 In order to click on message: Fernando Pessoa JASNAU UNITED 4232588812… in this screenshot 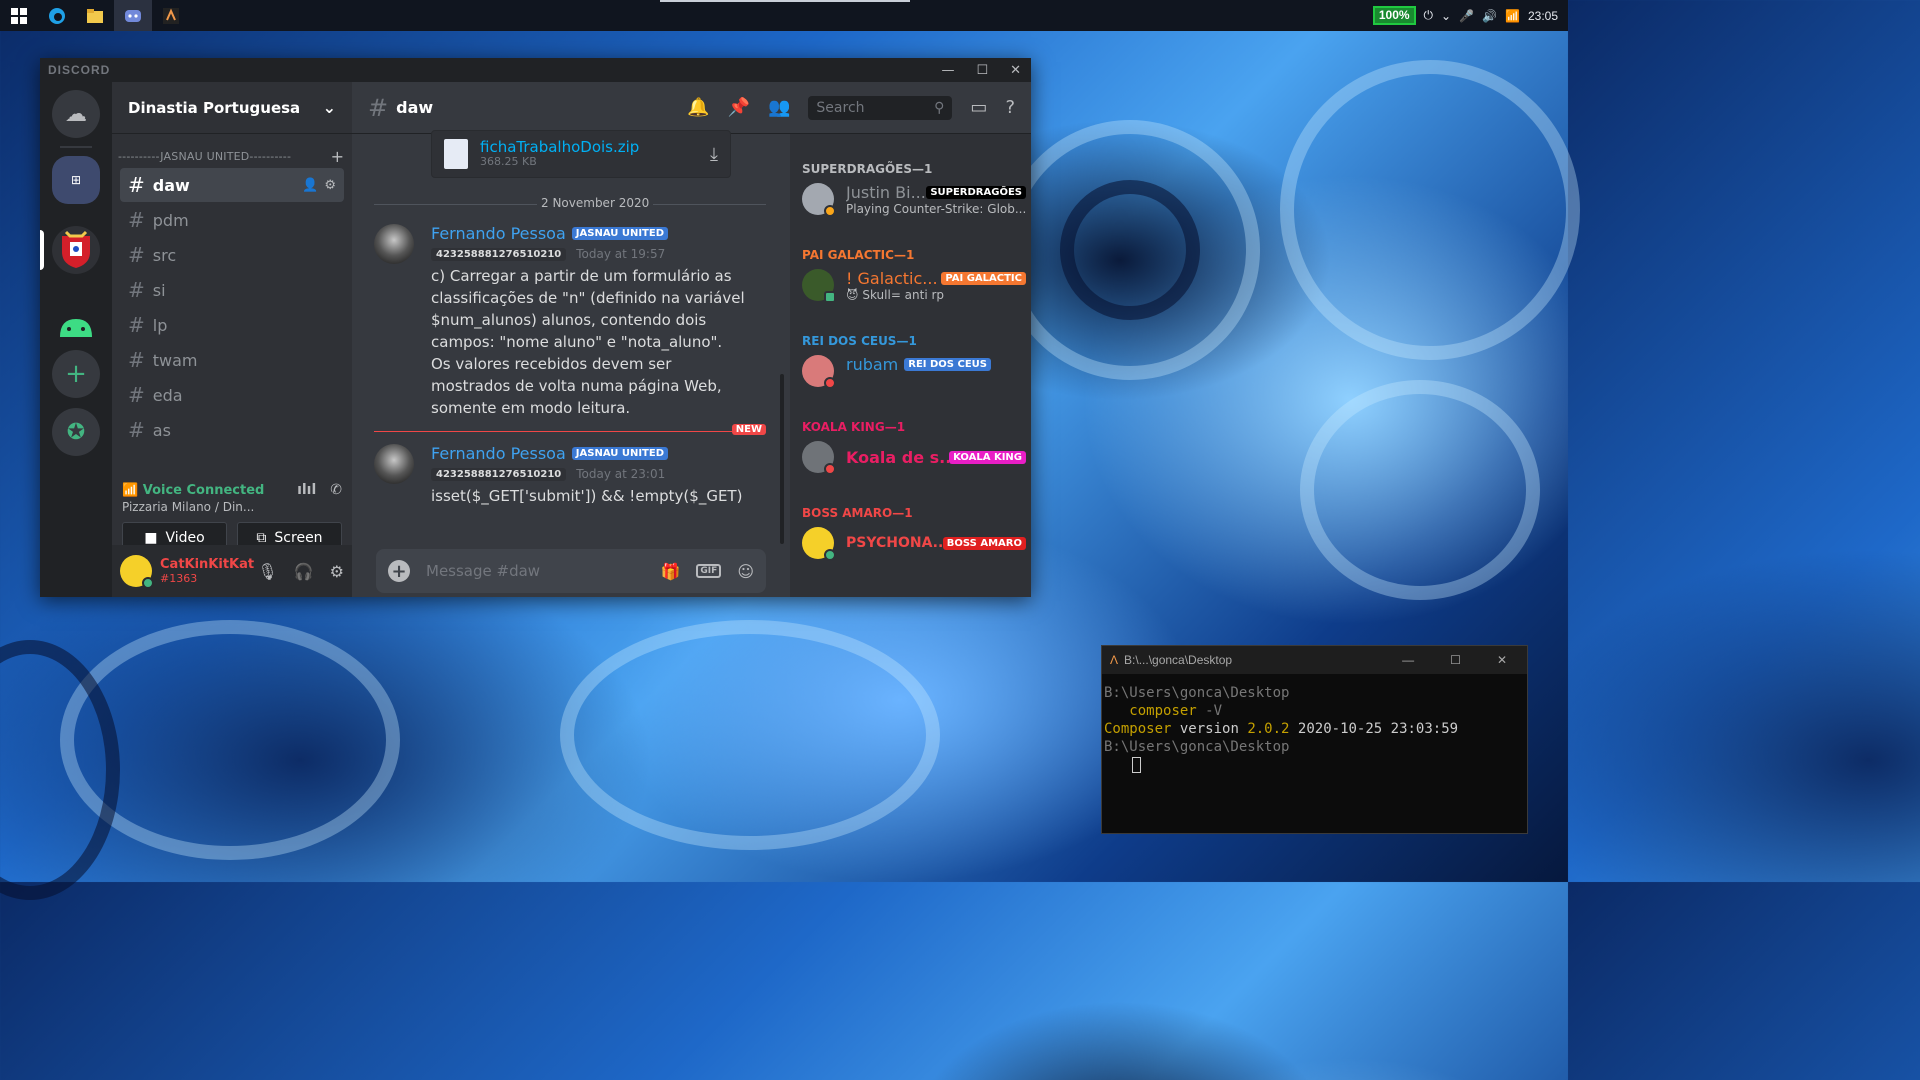, I will do `click(569, 321)`.